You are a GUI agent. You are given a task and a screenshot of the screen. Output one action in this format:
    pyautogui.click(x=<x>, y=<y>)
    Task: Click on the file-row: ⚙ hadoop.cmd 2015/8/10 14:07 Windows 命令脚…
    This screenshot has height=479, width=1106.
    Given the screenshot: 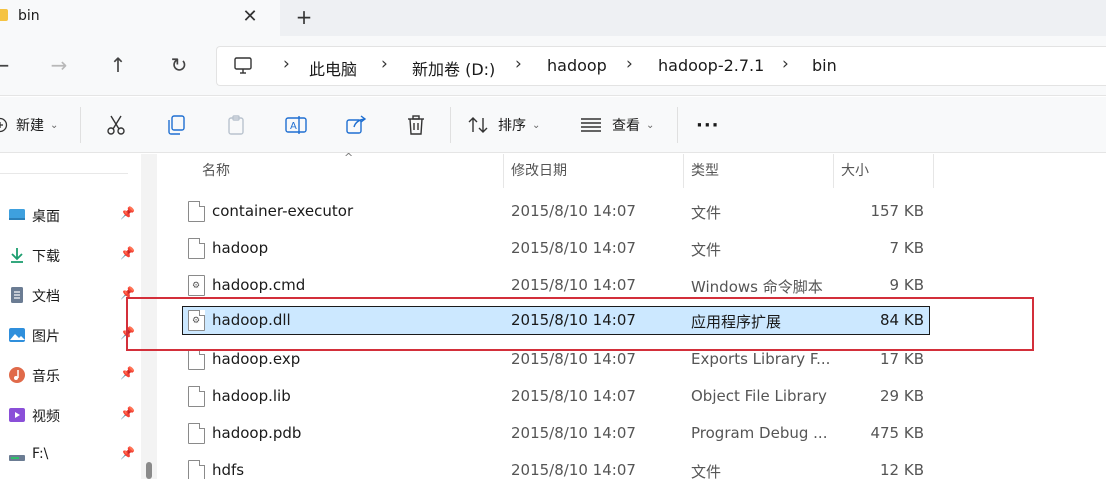 What is the action you would take?
    pyautogui.click(x=556, y=285)
    